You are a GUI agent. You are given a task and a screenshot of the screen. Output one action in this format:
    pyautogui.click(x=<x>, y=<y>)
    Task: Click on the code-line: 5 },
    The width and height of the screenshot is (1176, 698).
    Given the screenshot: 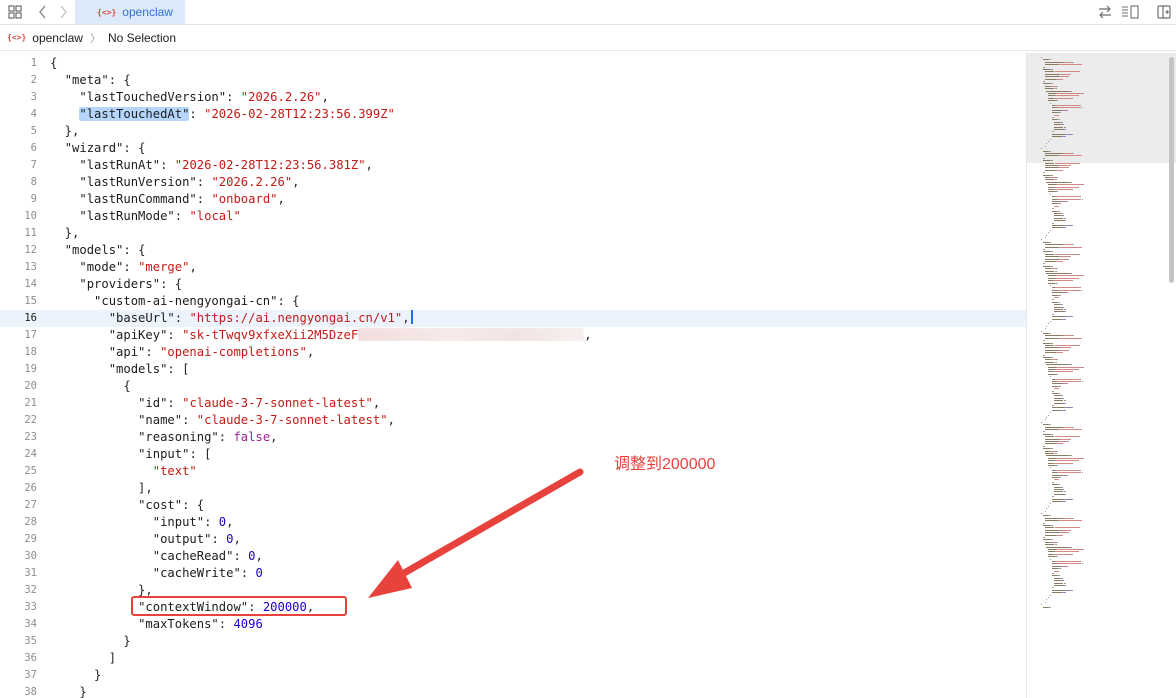 What is the action you would take?
    pyautogui.click(x=513, y=131)
    